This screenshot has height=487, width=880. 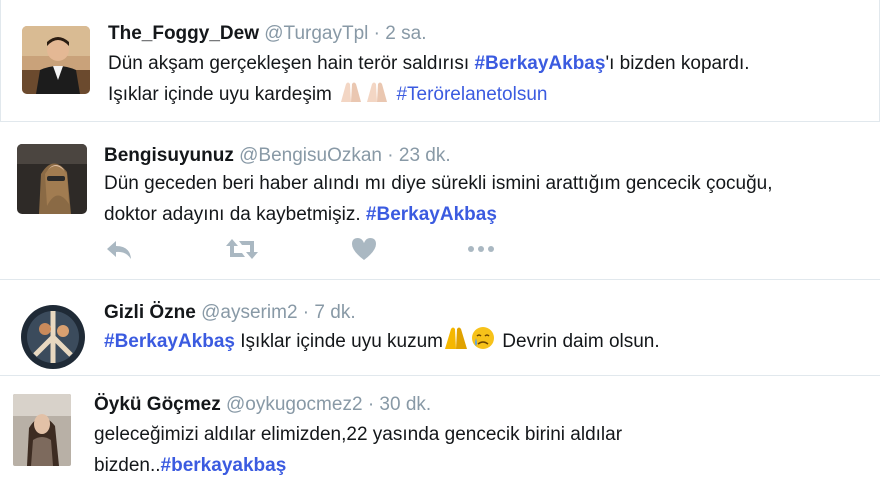 What do you see at coordinates (364, 249) in the screenshot?
I see `like-icon` at bounding box center [364, 249].